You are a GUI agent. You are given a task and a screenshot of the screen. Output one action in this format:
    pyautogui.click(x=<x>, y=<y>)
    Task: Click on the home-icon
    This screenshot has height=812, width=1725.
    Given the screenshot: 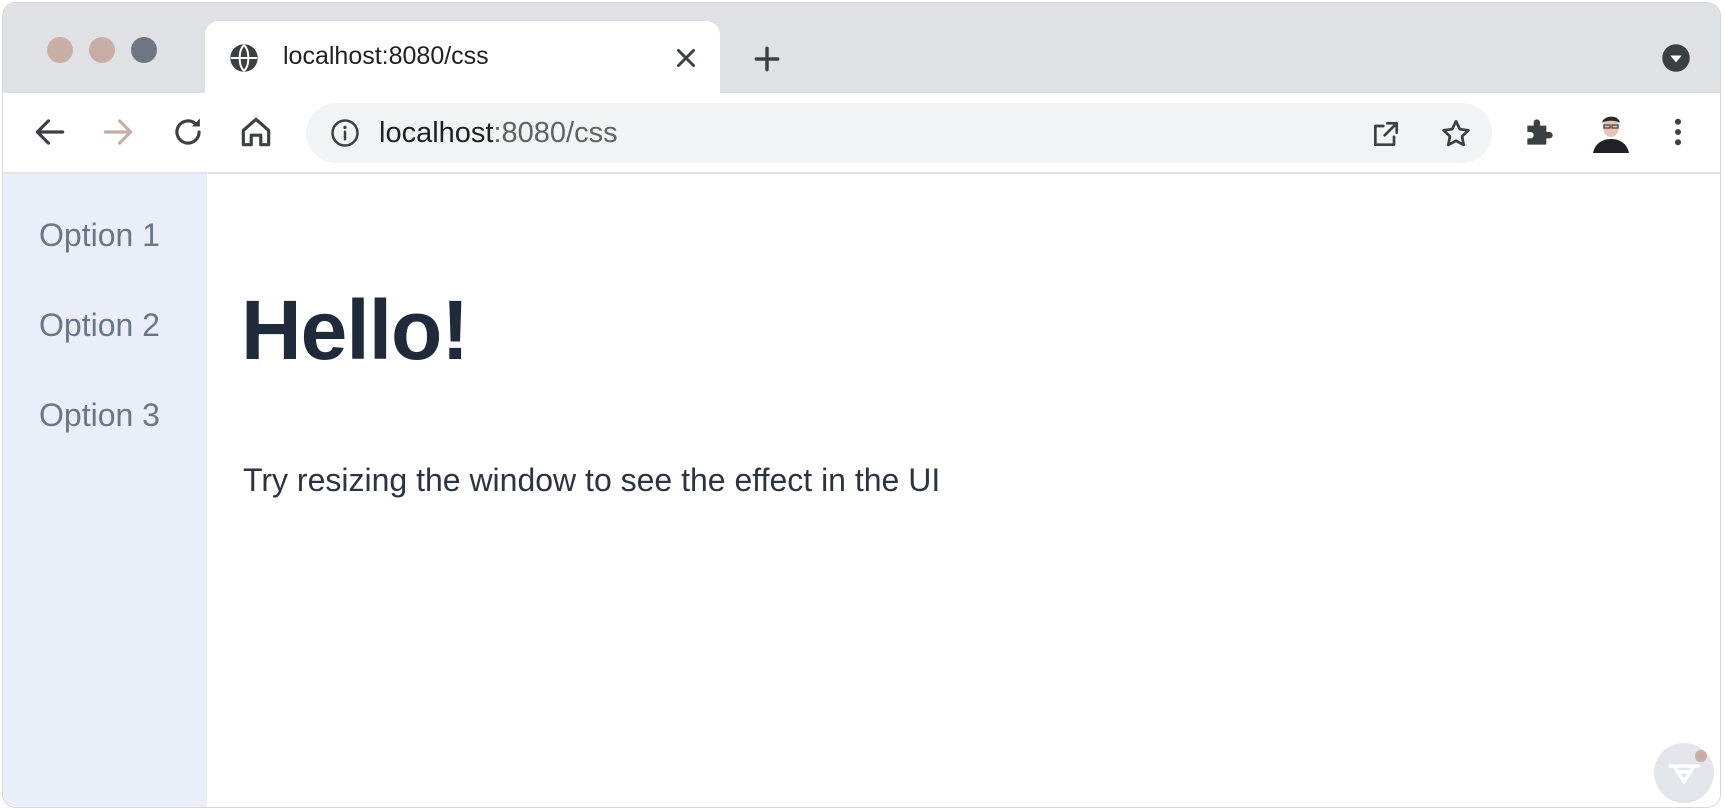 What is the action you would take?
    pyautogui.click(x=256, y=132)
    